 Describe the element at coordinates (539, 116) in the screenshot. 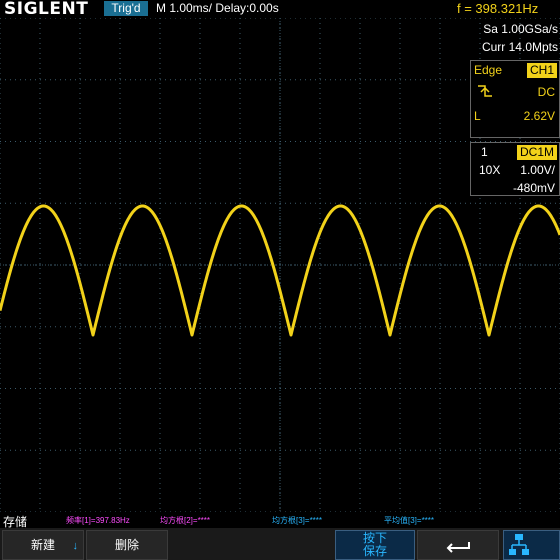

I see `trigger-level: 2.62V` at that location.